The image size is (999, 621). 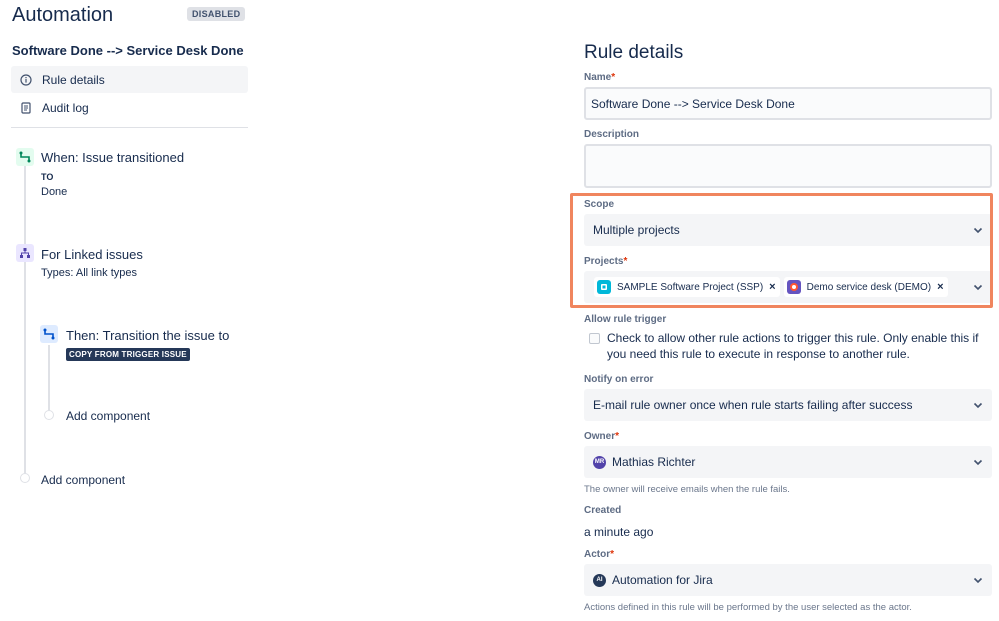 What do you see at coordinates (600, 77) in the screenshot?
I see `name-label: Name*` at bounding box center [600, 77].